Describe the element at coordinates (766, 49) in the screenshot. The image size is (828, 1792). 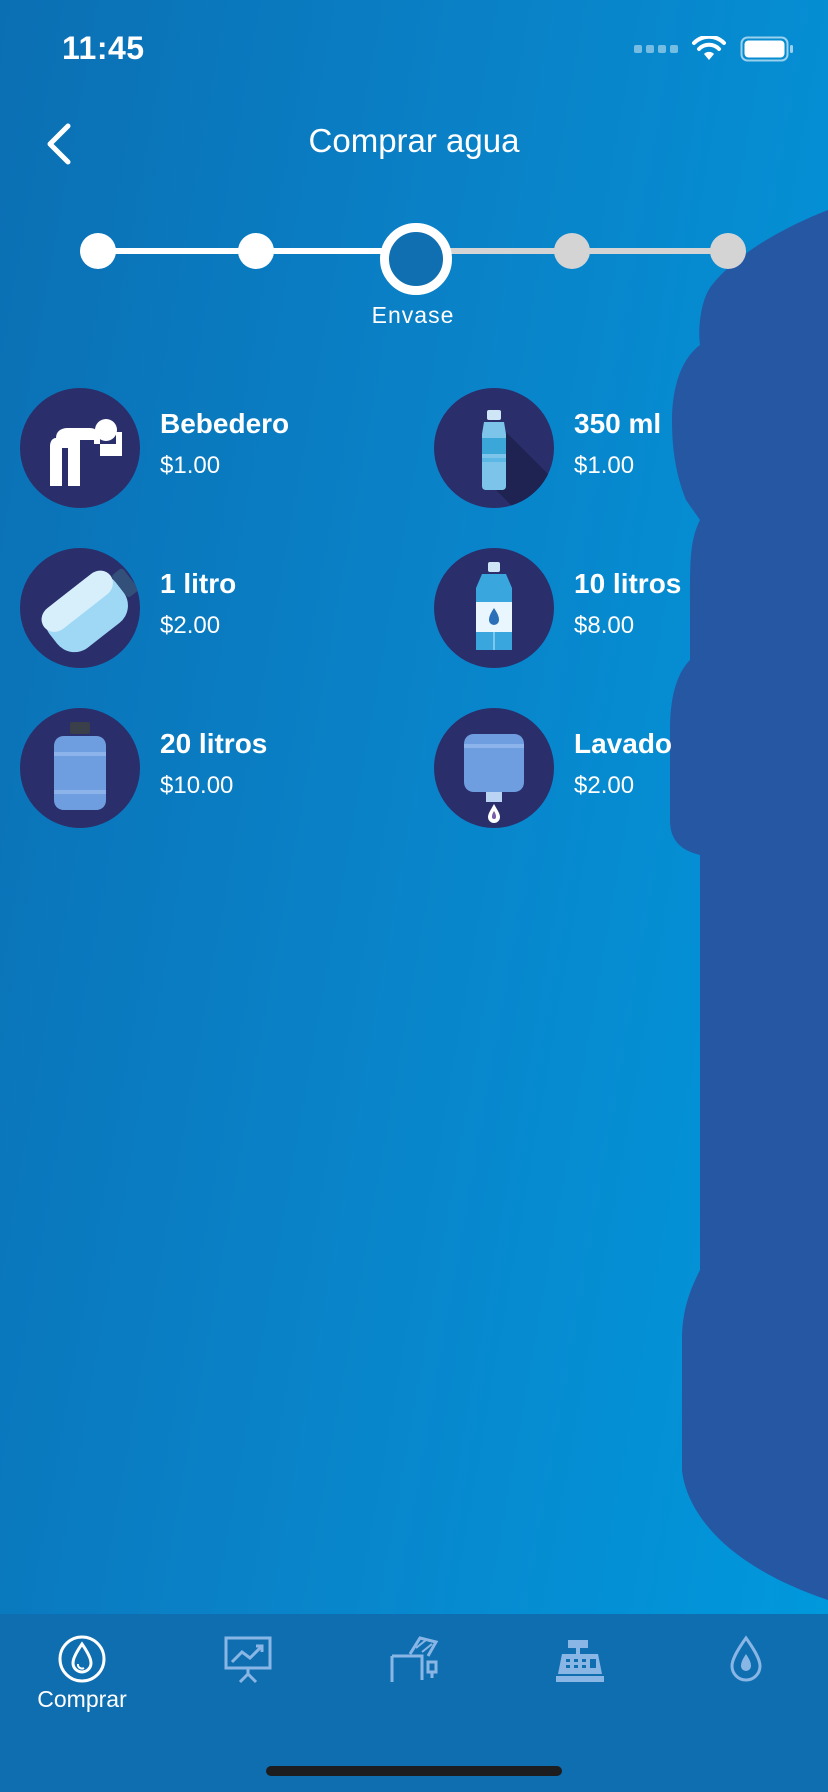
I see `battery-icon` at that location.